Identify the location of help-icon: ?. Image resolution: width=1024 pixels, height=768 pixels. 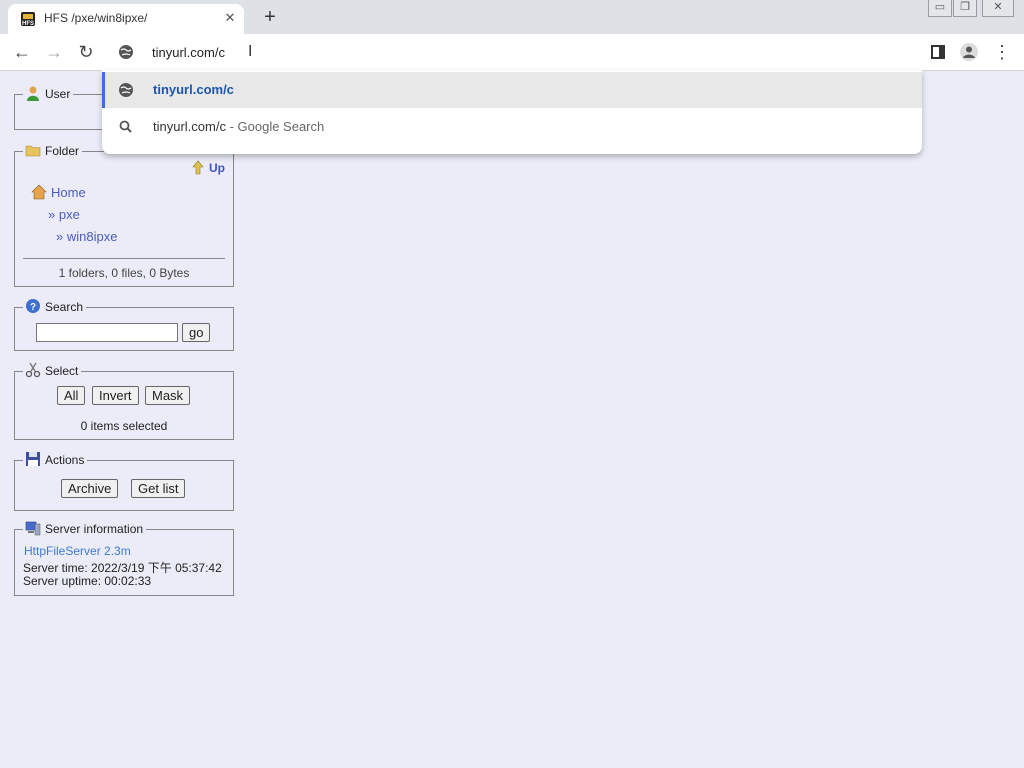
(33, 306).